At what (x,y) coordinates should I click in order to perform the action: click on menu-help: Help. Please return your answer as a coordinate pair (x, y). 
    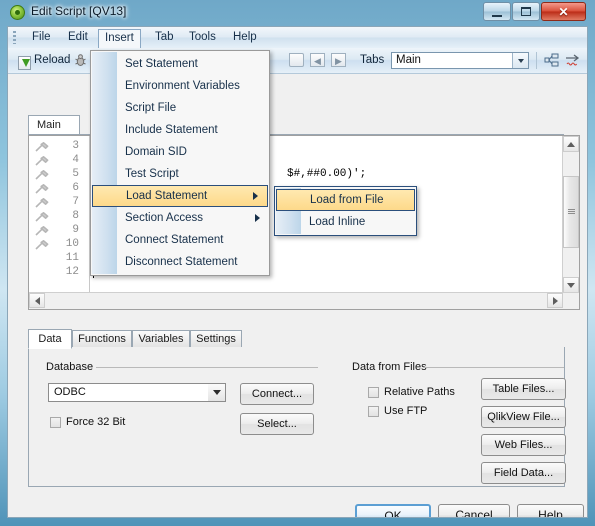
    Looking at the image, I should click on (245, 37).